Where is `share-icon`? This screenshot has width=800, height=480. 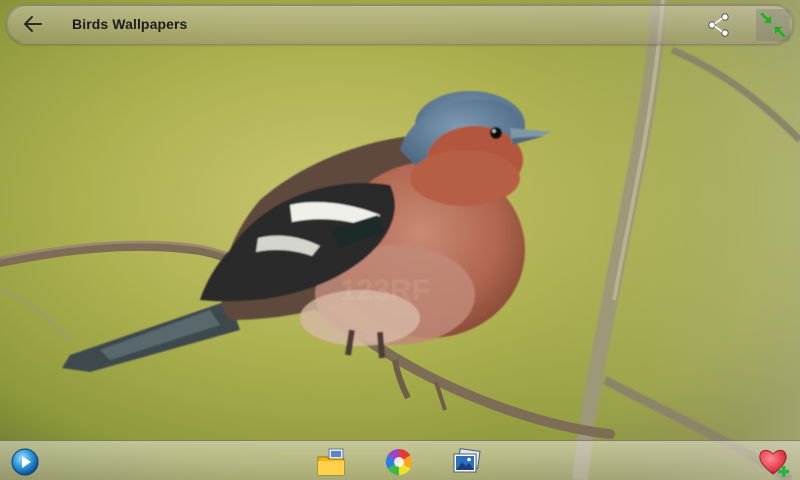
share-icon is located at coordinates (718, 25).